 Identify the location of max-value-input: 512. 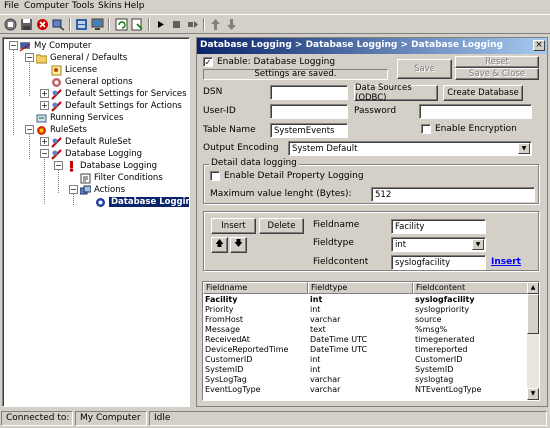
(453, 194).